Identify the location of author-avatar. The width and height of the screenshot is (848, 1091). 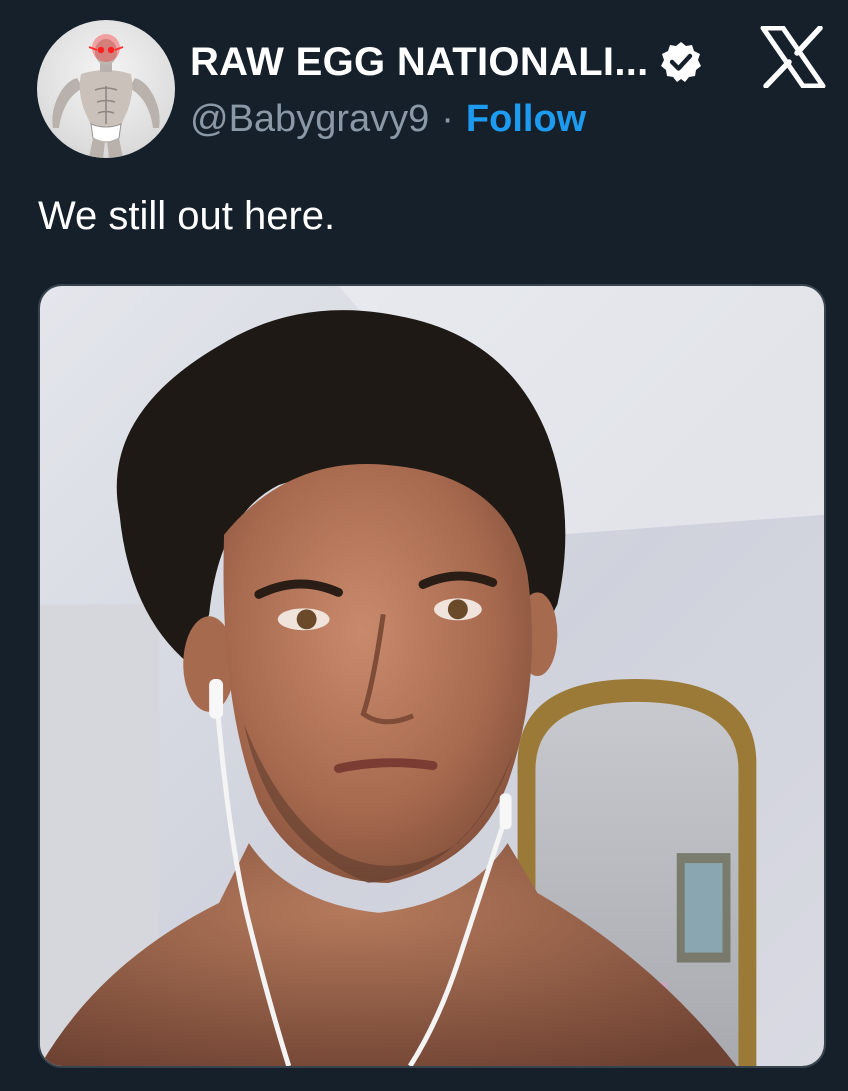
(106, 89).